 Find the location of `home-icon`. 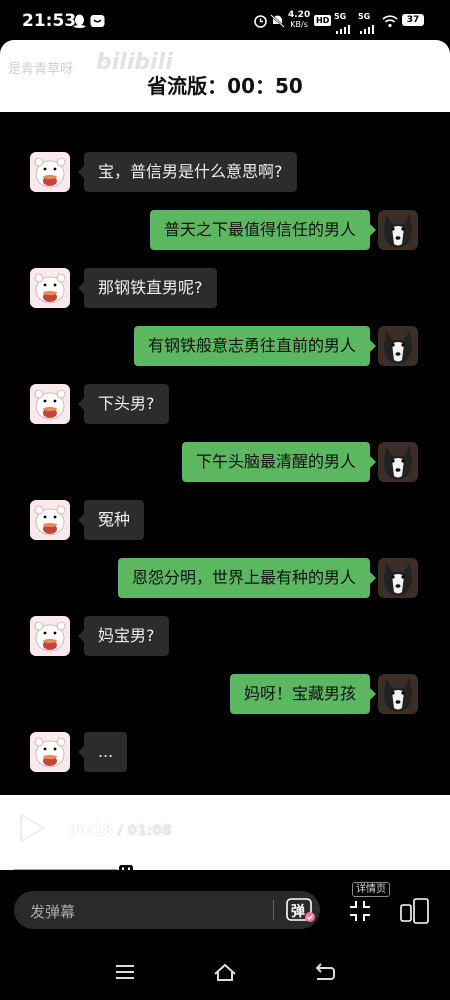

home-icon is located at coordinates (225, 972).